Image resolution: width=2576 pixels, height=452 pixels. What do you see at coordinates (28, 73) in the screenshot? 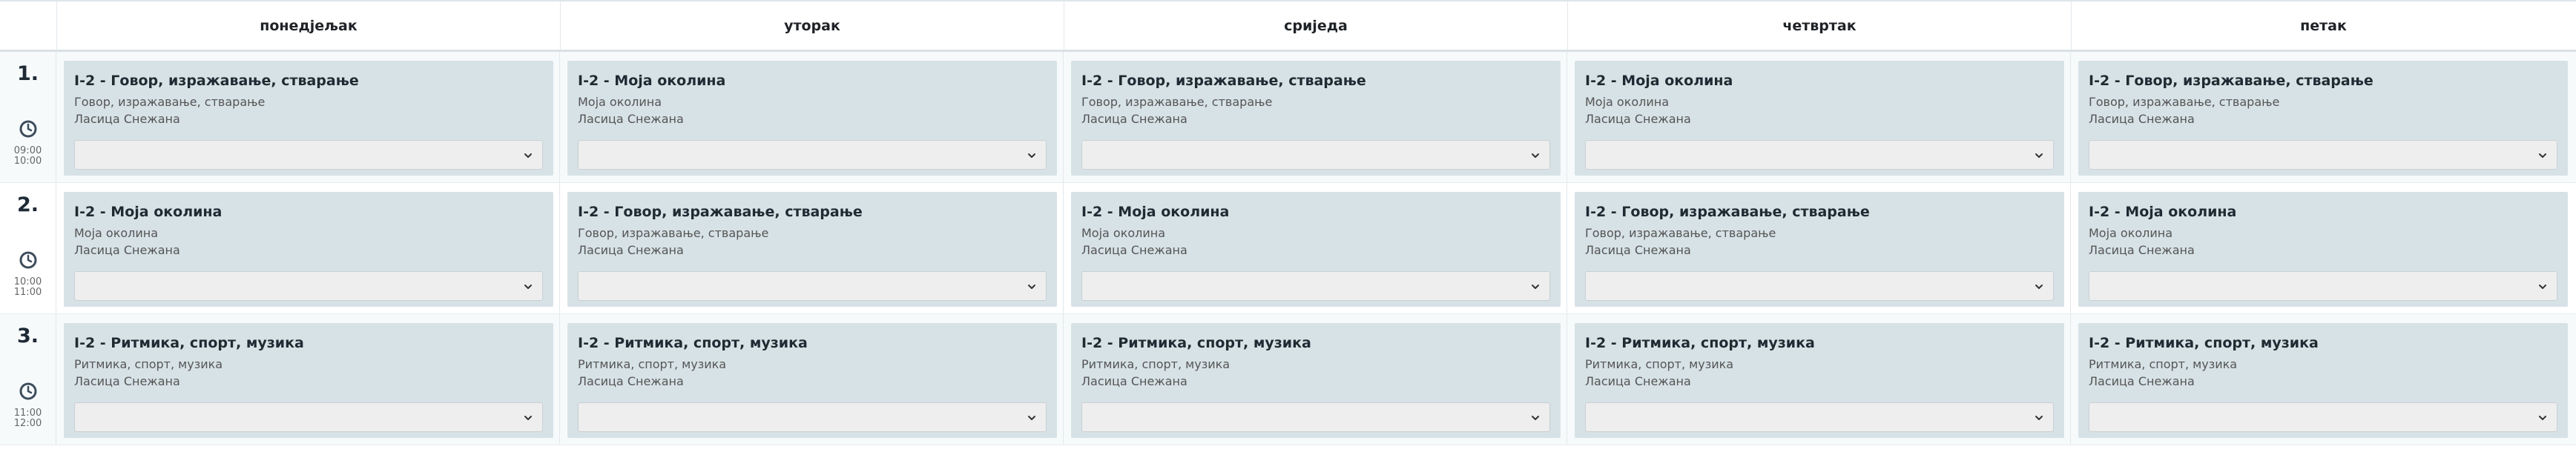
I see `period-number: 1.` at bounding box center [28, 73].